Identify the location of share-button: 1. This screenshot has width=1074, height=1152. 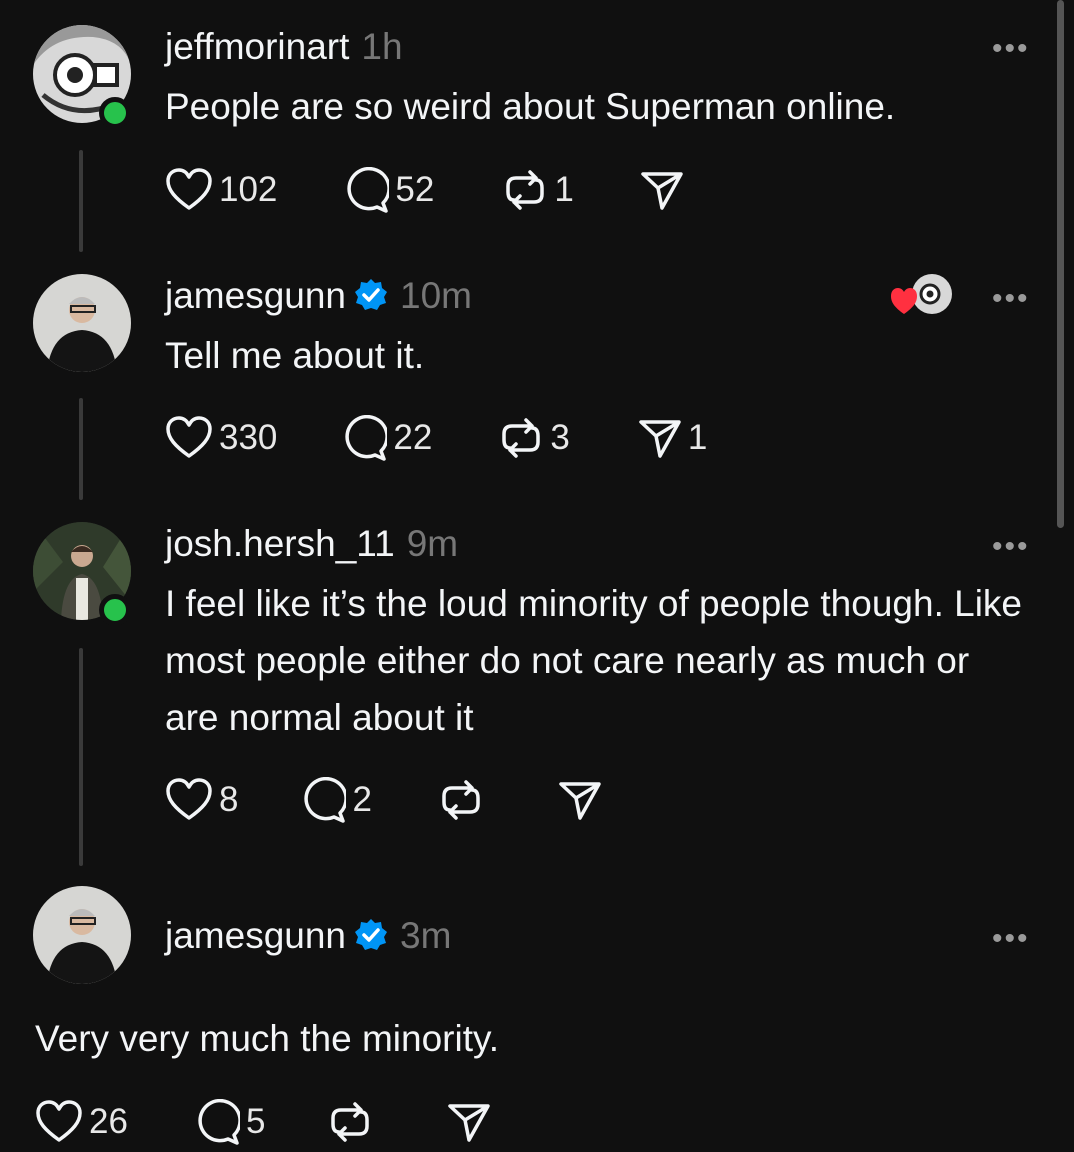
(672, 438).